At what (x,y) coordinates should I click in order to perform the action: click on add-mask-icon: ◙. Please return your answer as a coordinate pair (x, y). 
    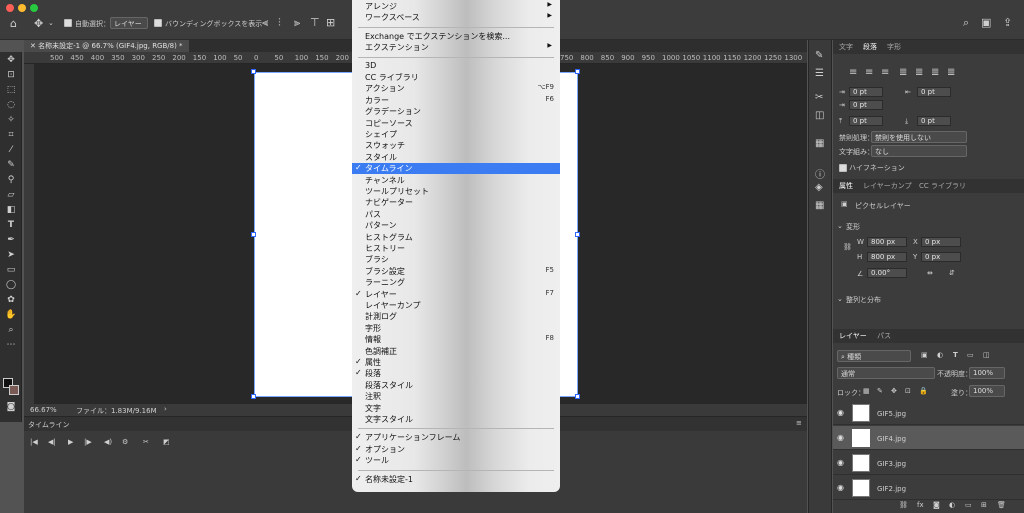
    Looking at the image, I should click on (936, 505).